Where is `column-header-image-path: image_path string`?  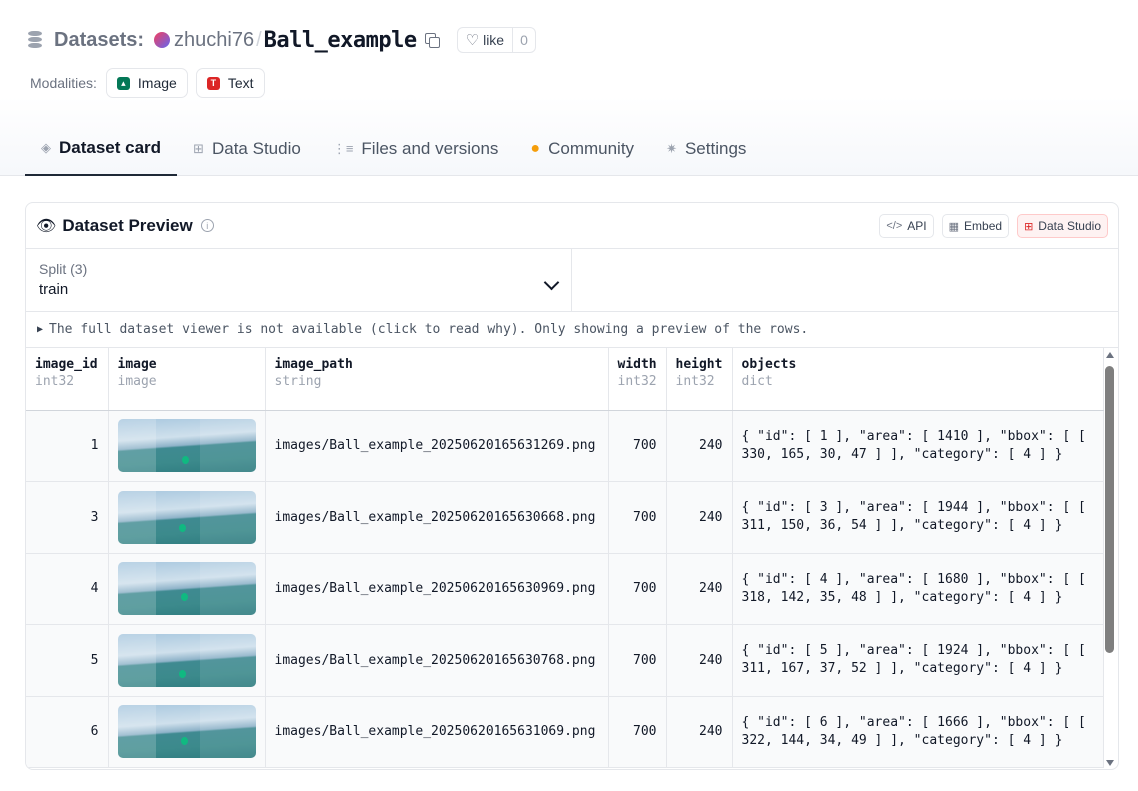 column-header-image-path: image_path string is located at coordinates (437, 379).